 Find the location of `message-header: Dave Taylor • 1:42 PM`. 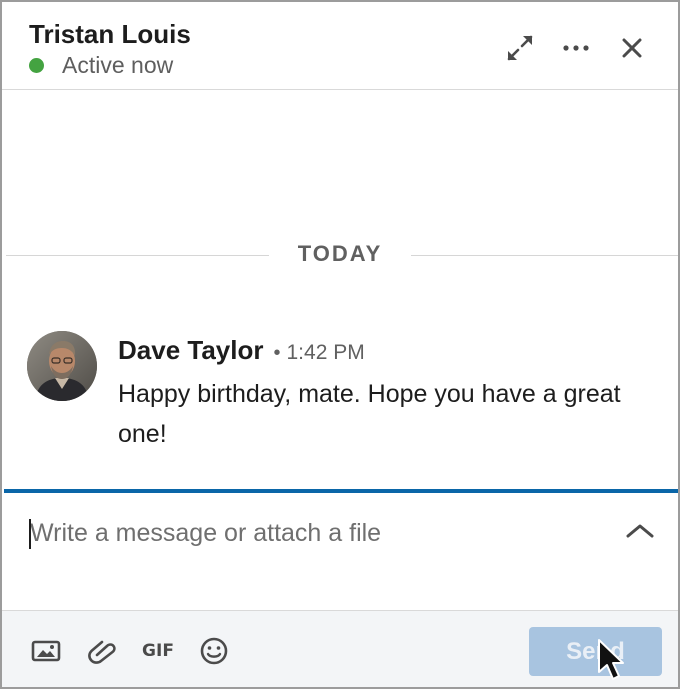

message-header: Dave Taylor • 1:42 PM is located at coordinates (241, 350).